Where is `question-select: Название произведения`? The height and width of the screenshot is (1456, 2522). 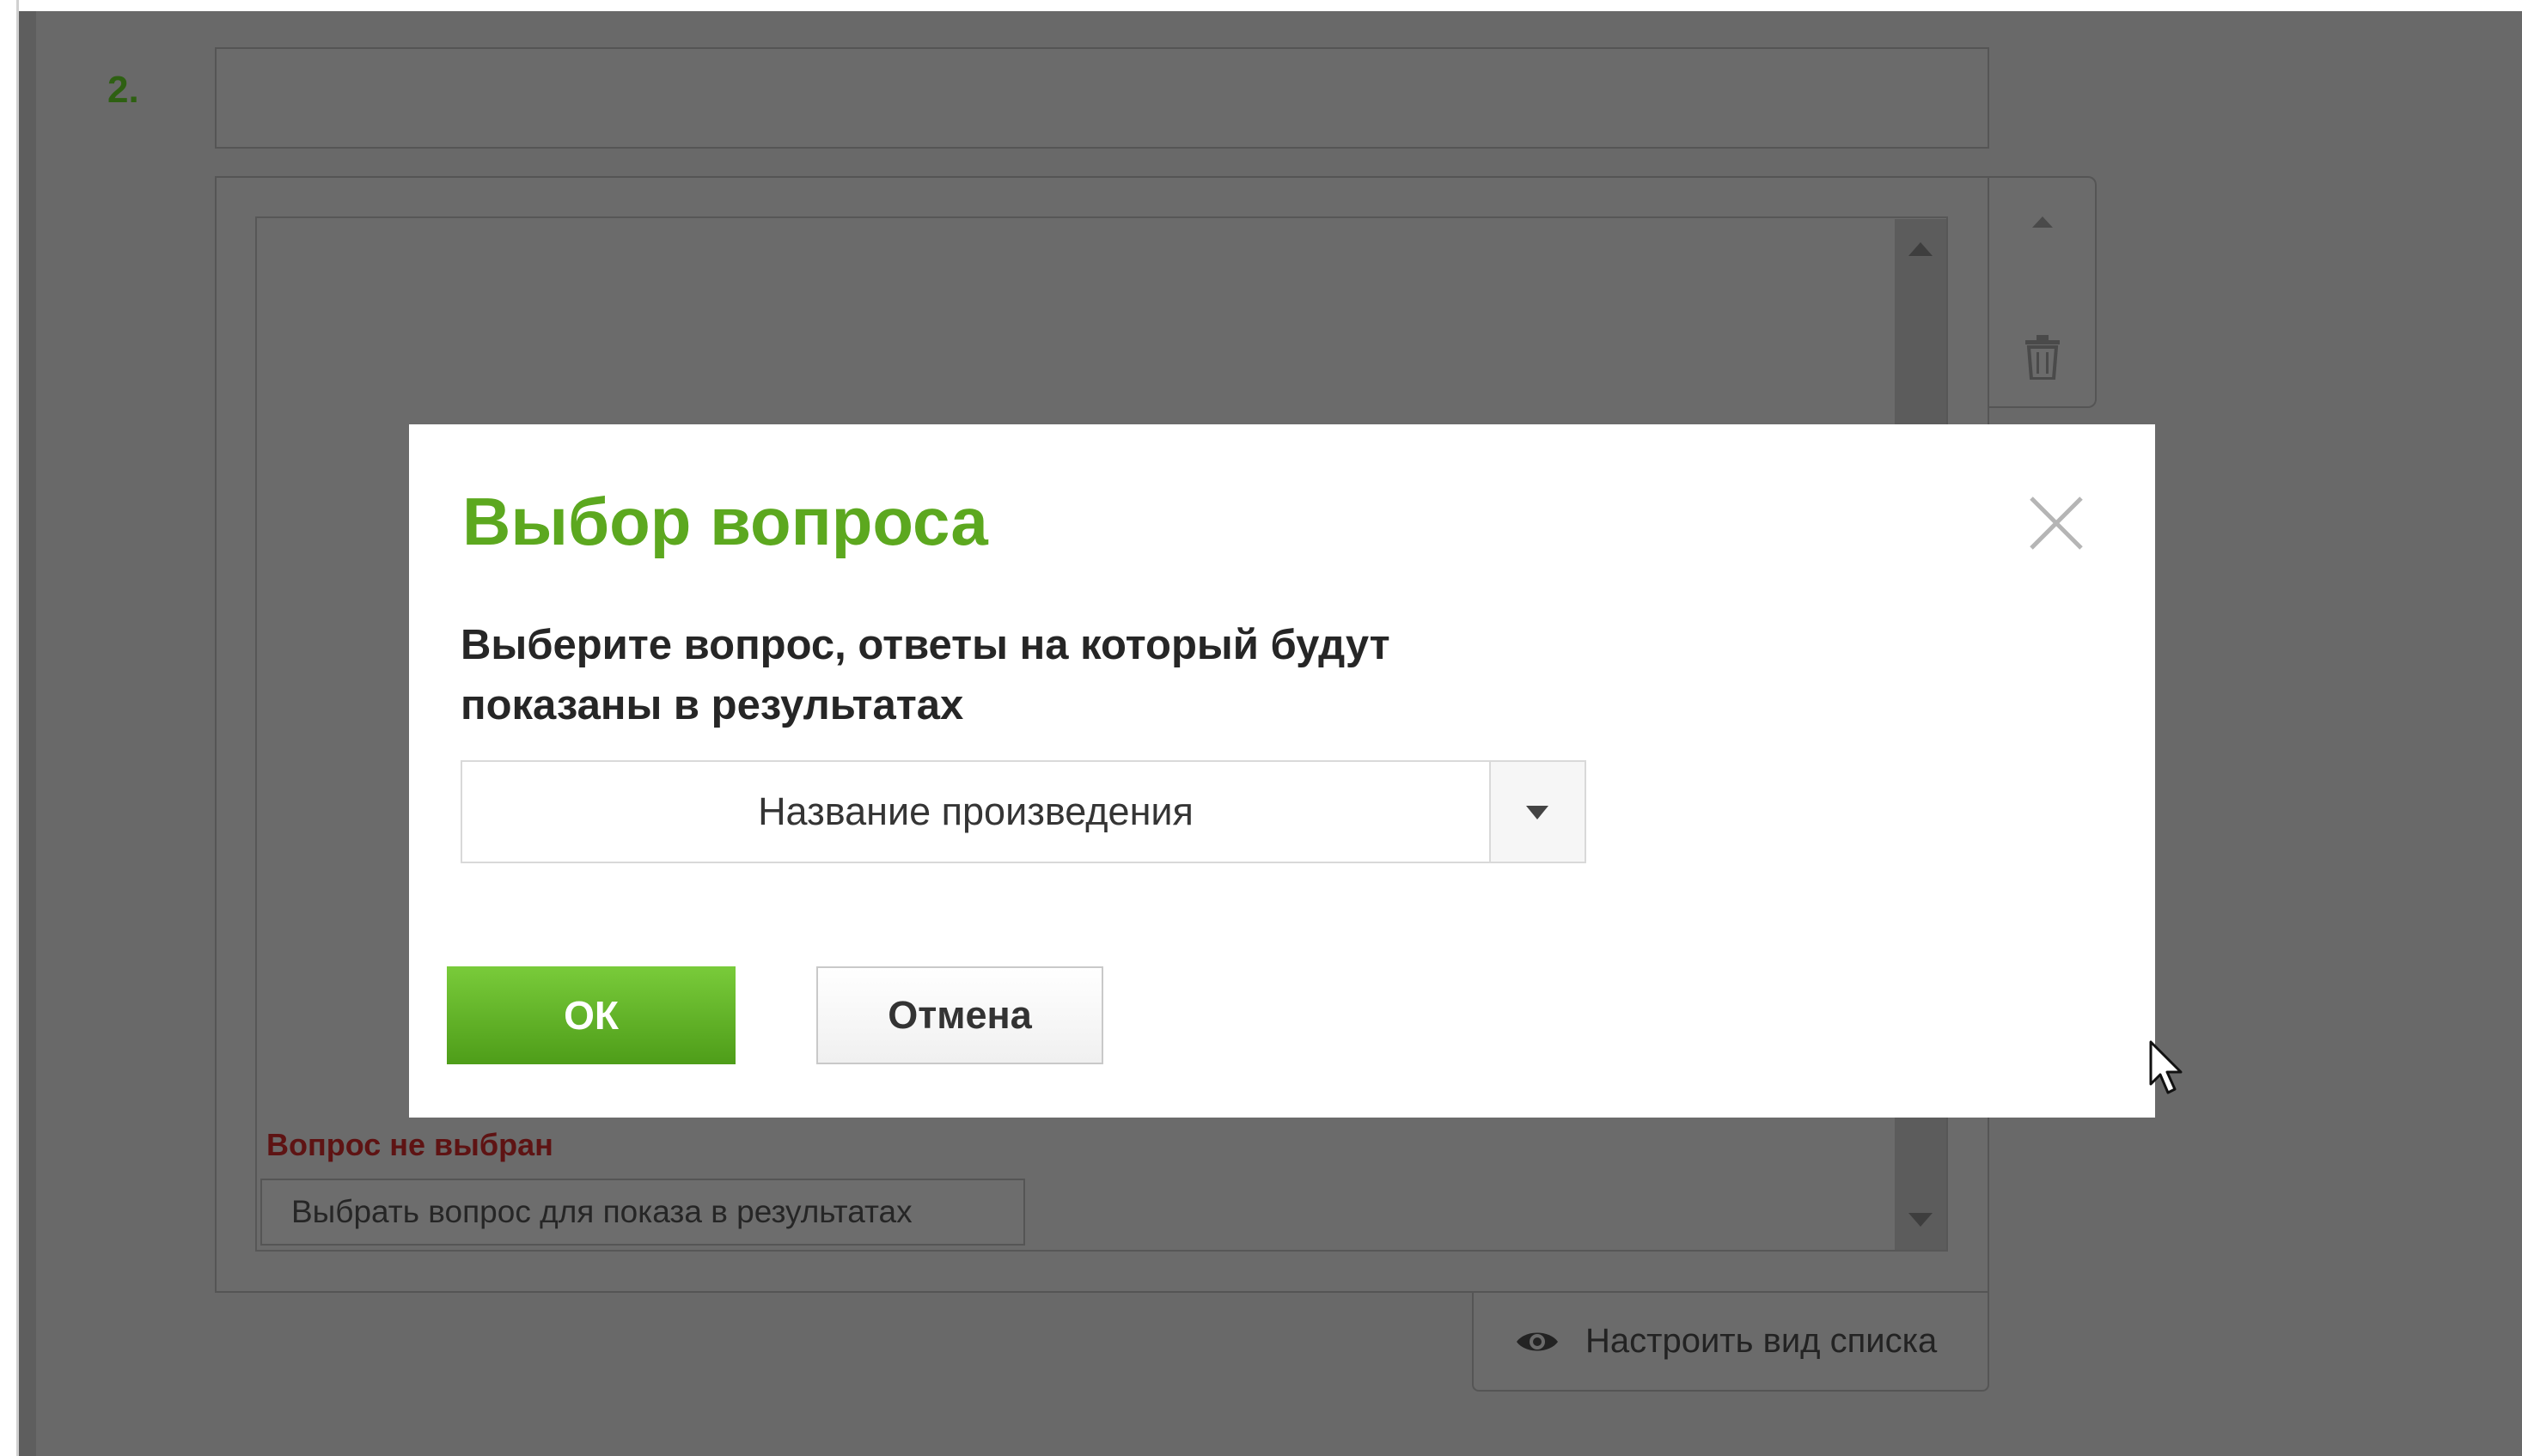
question-select: Название произведения is located at coordinates (1023, 811).